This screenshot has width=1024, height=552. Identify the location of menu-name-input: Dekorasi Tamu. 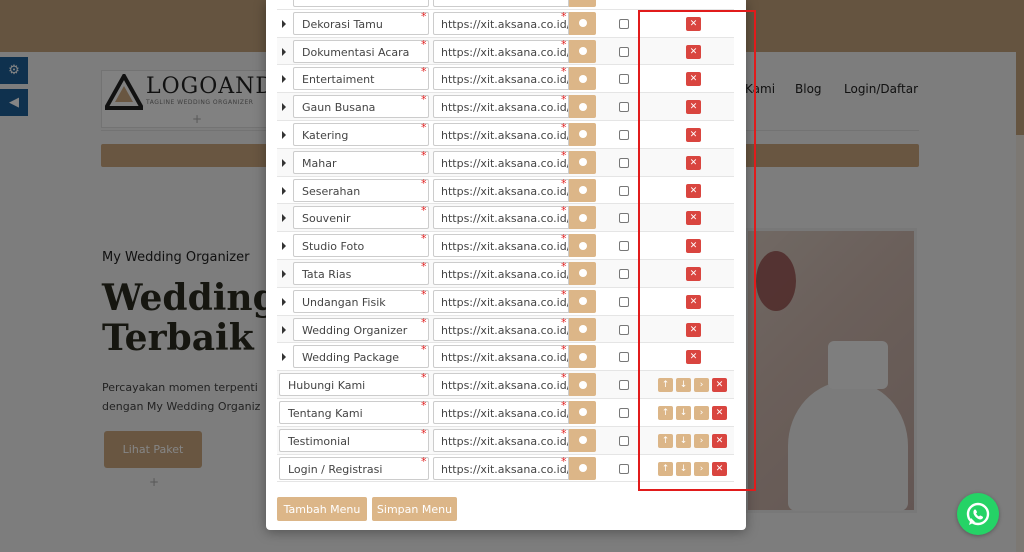
(361, 23).